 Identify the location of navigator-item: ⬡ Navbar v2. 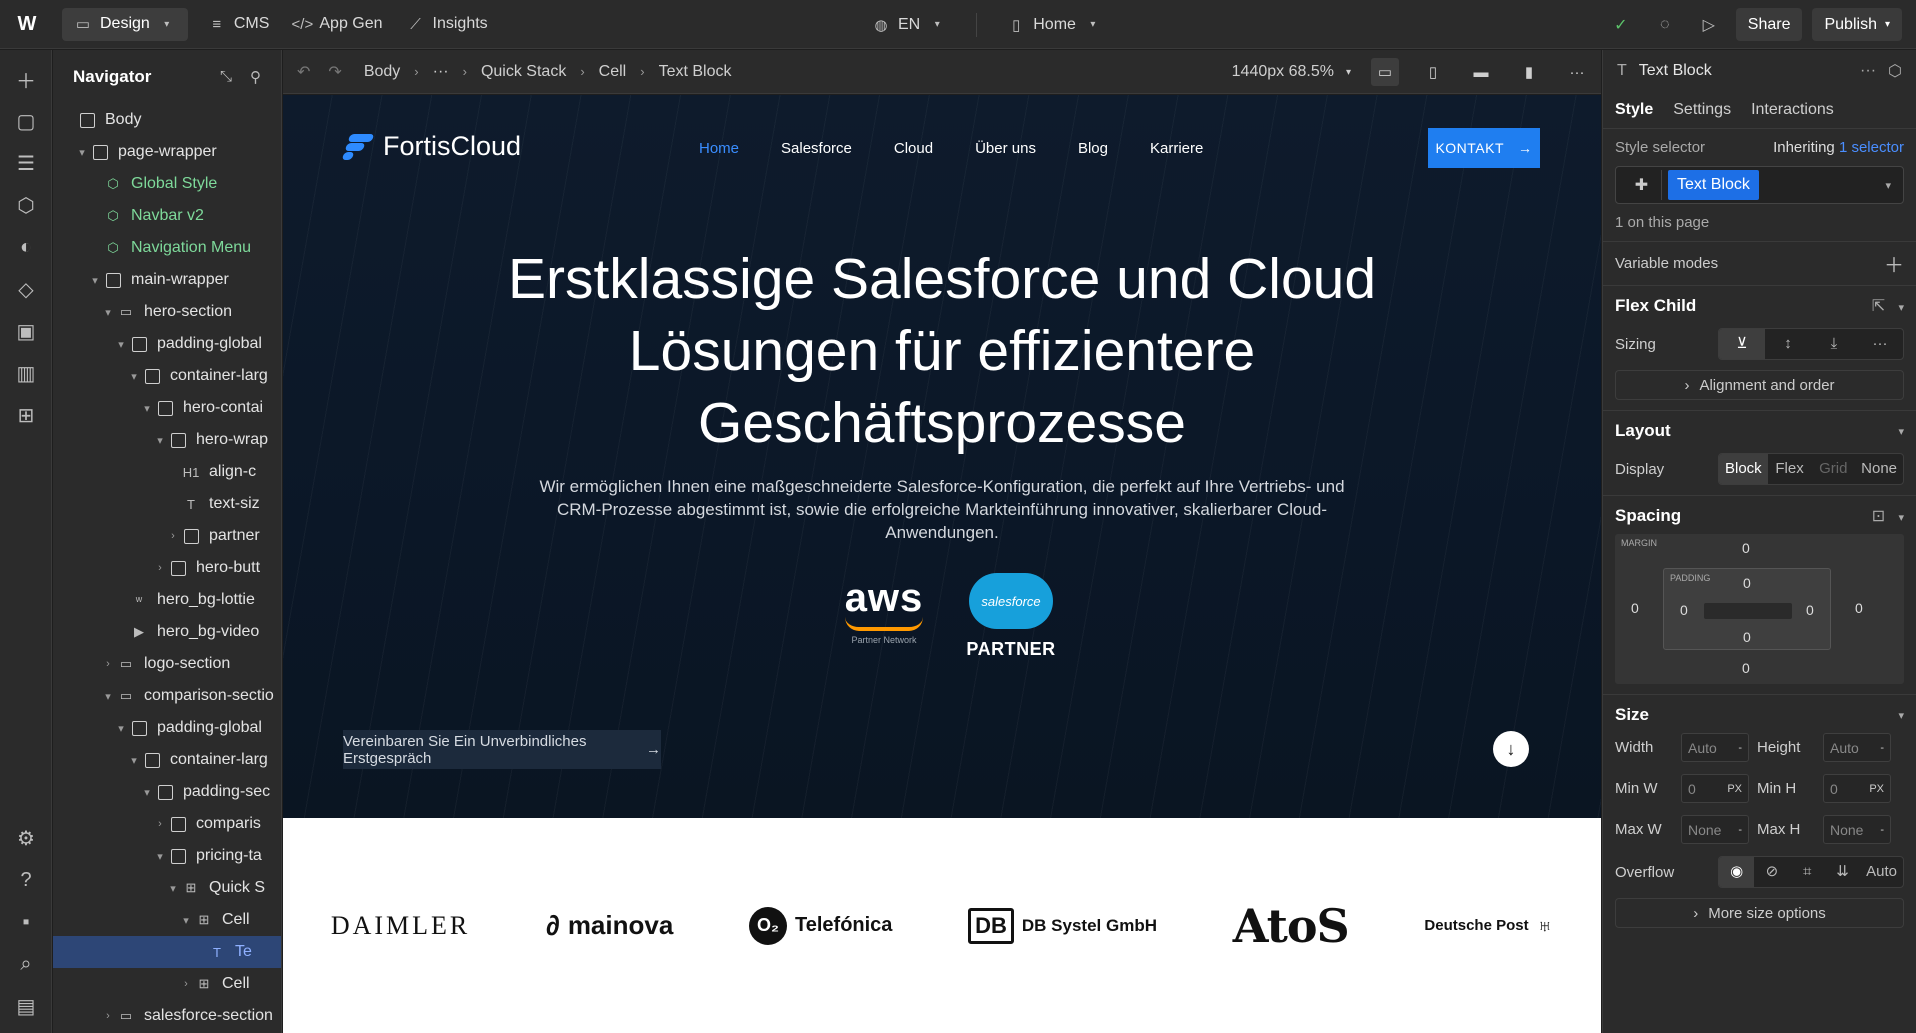
(167, 216).